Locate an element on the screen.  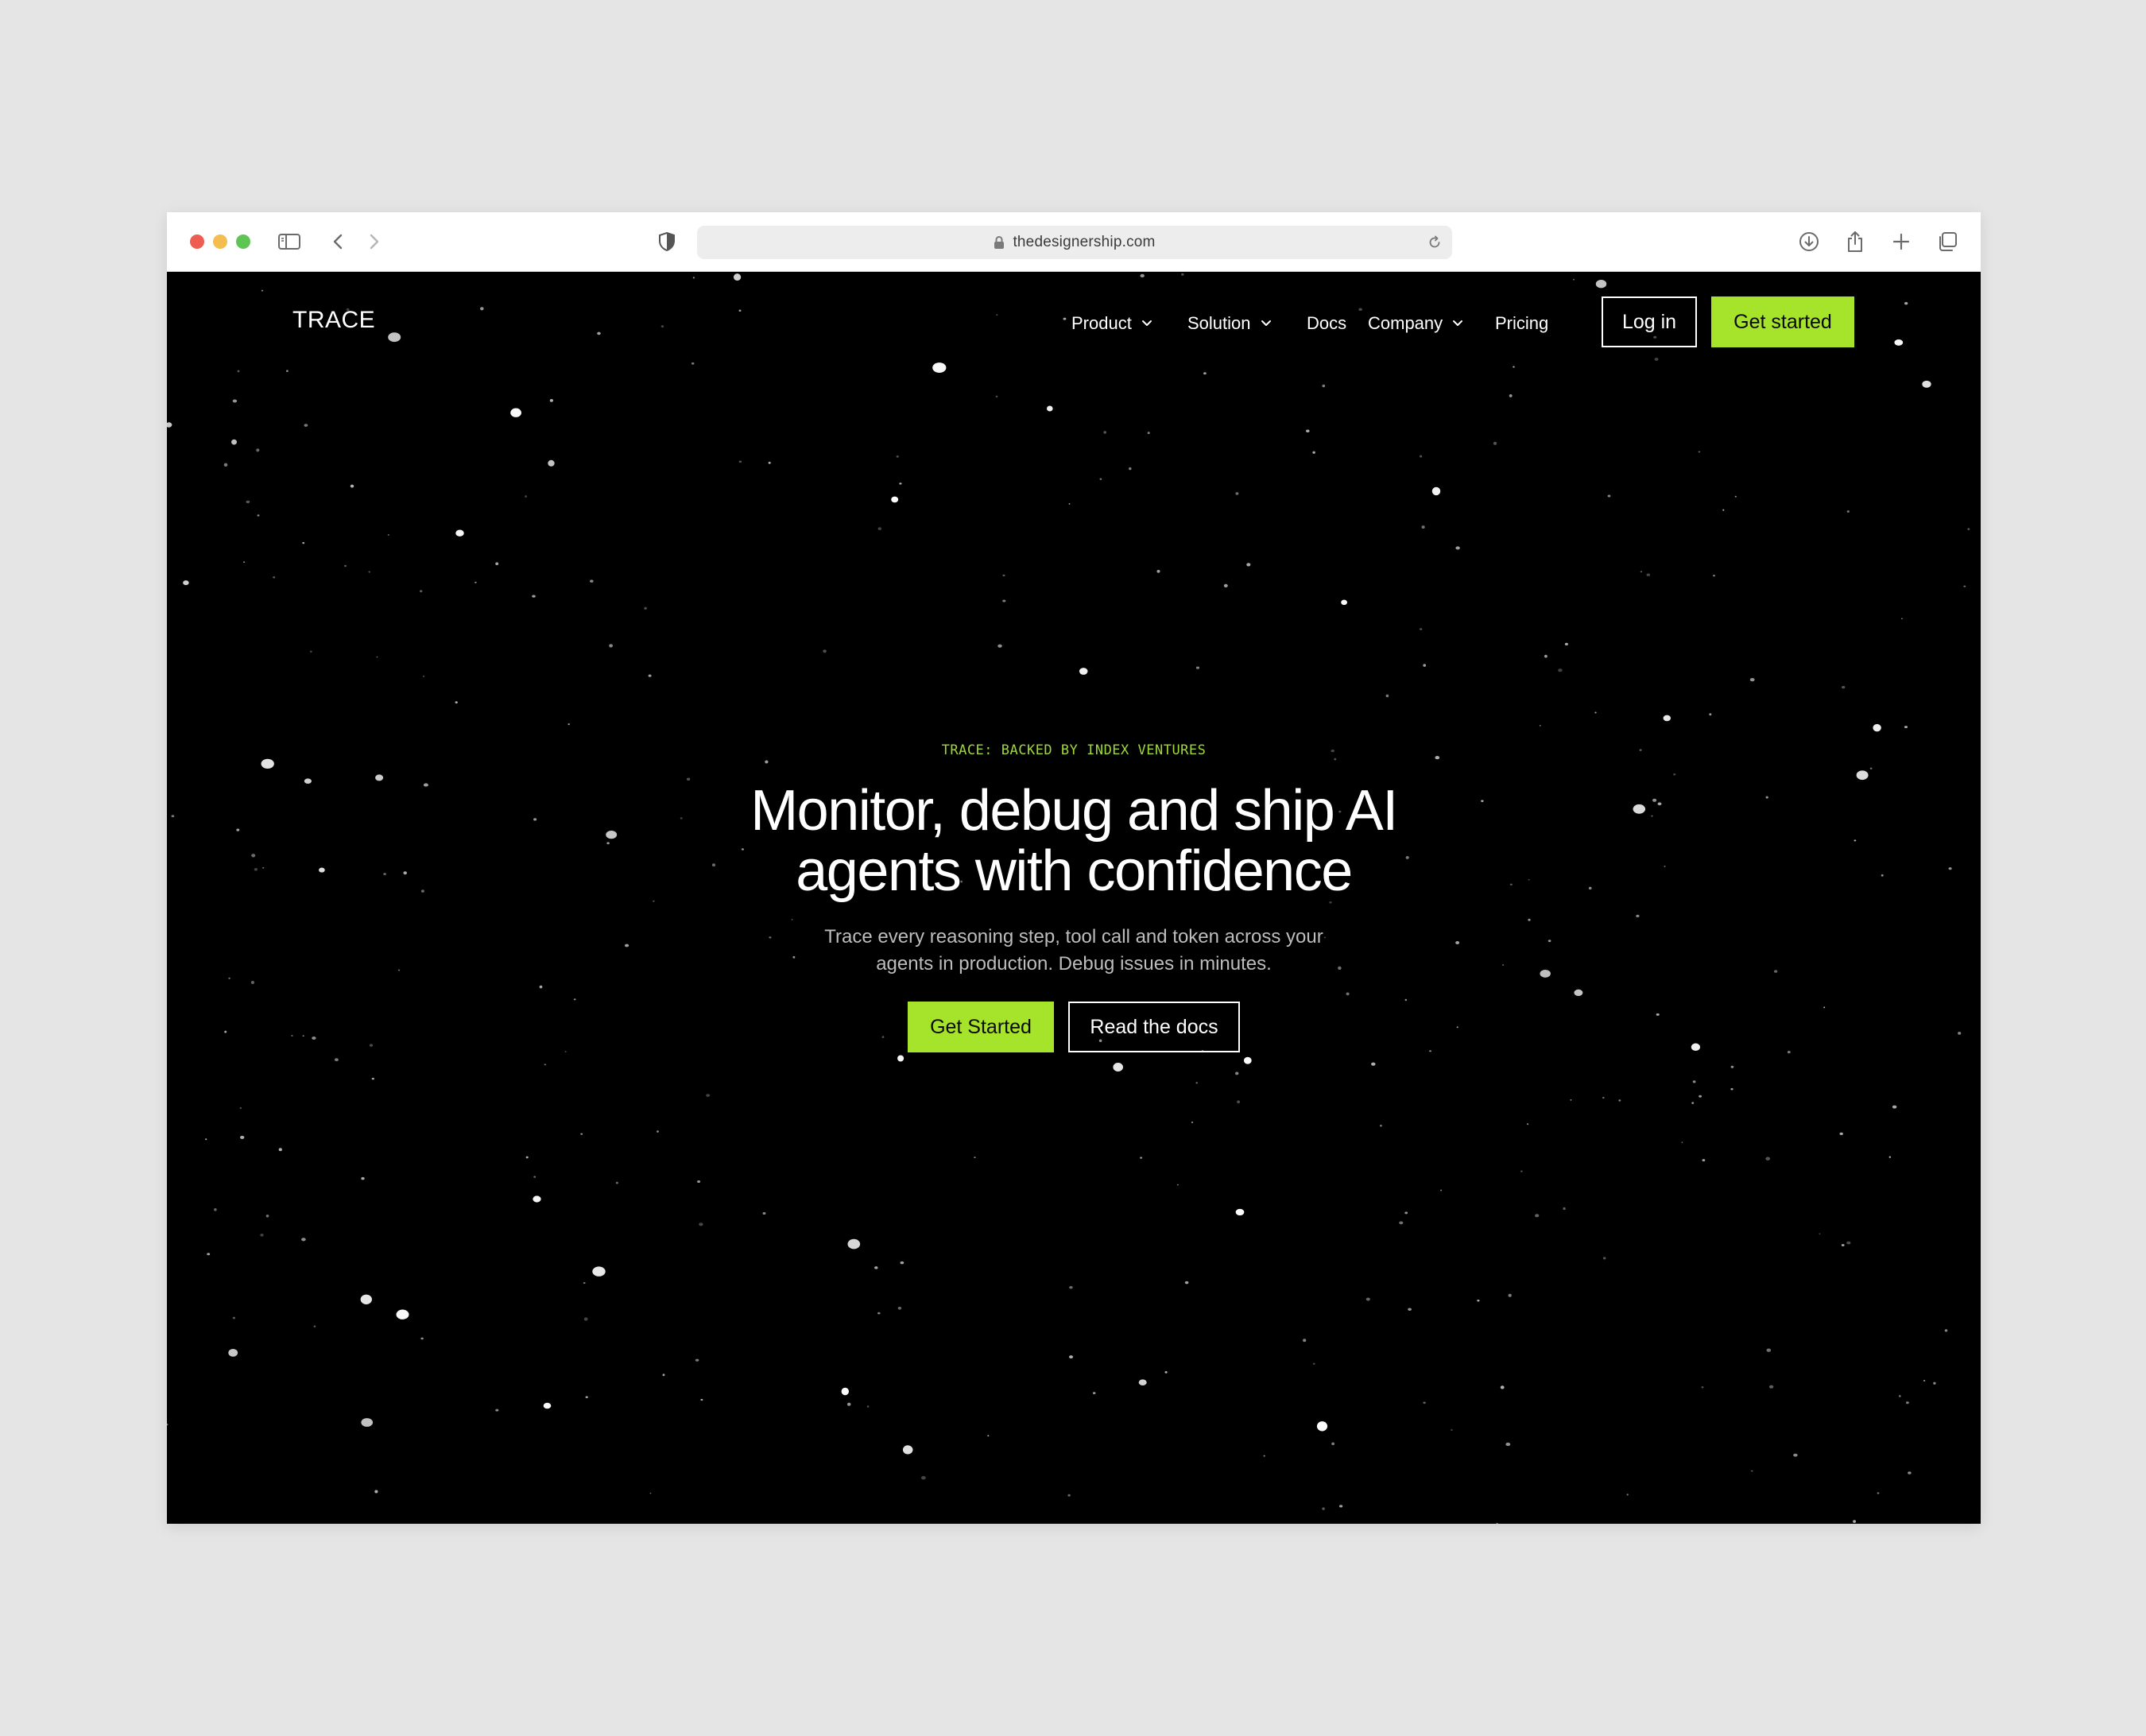
nav-docs: Docs is located at coordinates (1326, 323).